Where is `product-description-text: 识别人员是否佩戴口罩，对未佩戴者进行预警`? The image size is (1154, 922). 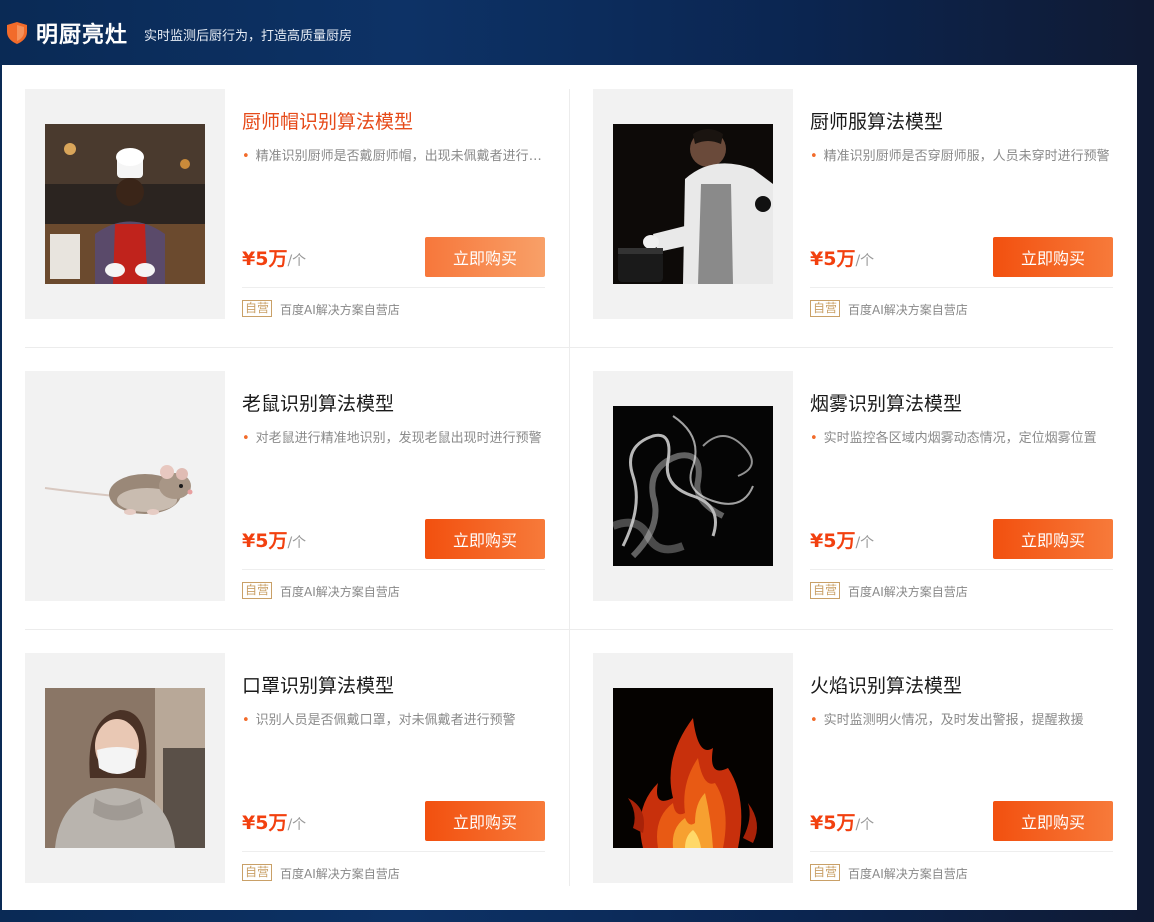
product-description-text: 识别人员是否佩戴口罩，对未佩戴者进行预警 is located at coordinates (385, 720).